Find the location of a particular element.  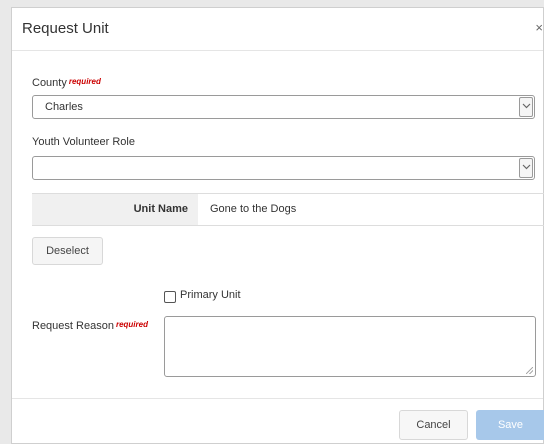

county-label: County required is located at coordinates (66, 83).